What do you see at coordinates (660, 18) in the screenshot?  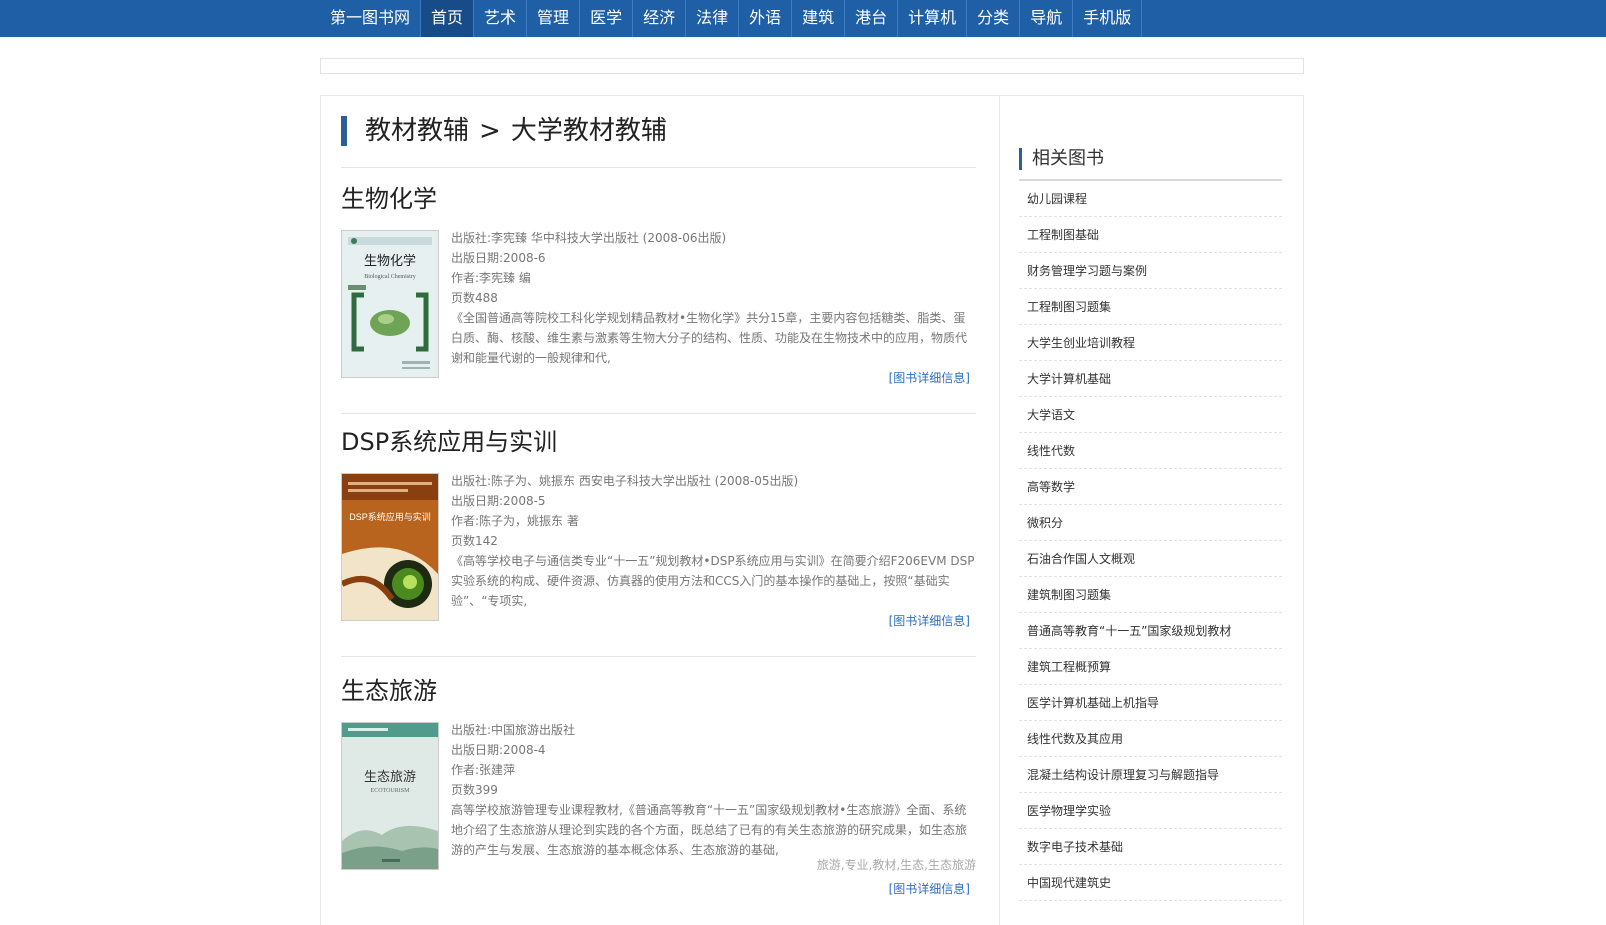 I see `nav-item-economics: 经济` at bounding box center [660, 18].